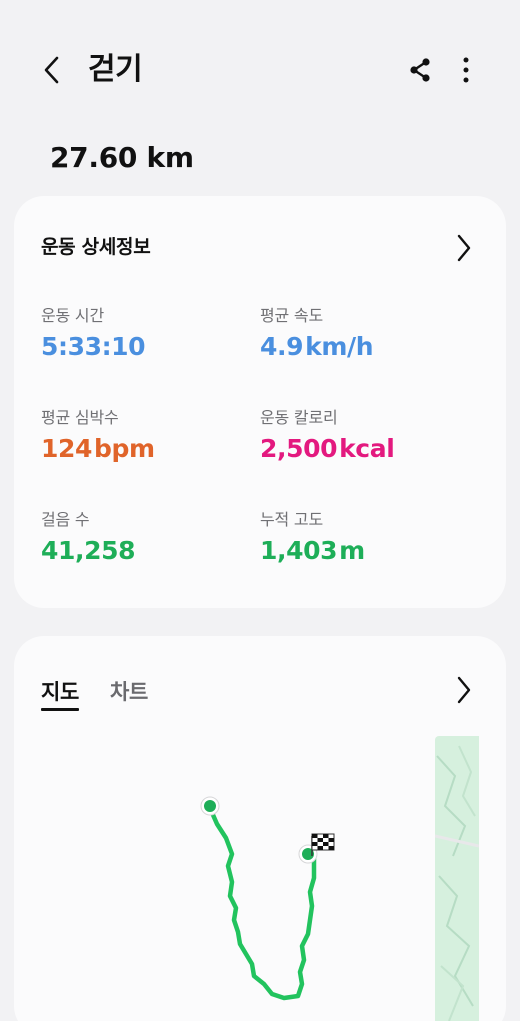 The image size is (520, 1021). I want to click on metric-value: 2,500kcal, so click(327, 448).